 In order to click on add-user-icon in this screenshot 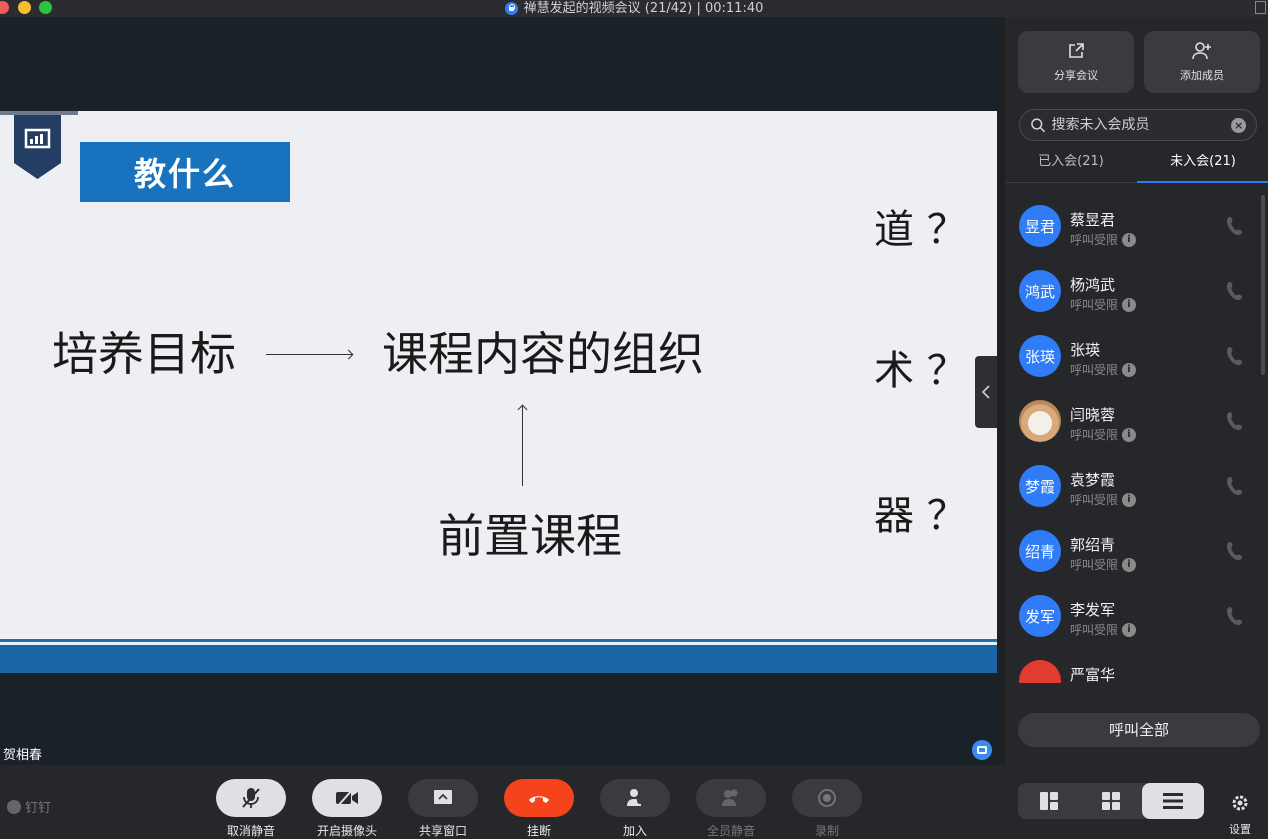, I will do `click(1201, 51)`.